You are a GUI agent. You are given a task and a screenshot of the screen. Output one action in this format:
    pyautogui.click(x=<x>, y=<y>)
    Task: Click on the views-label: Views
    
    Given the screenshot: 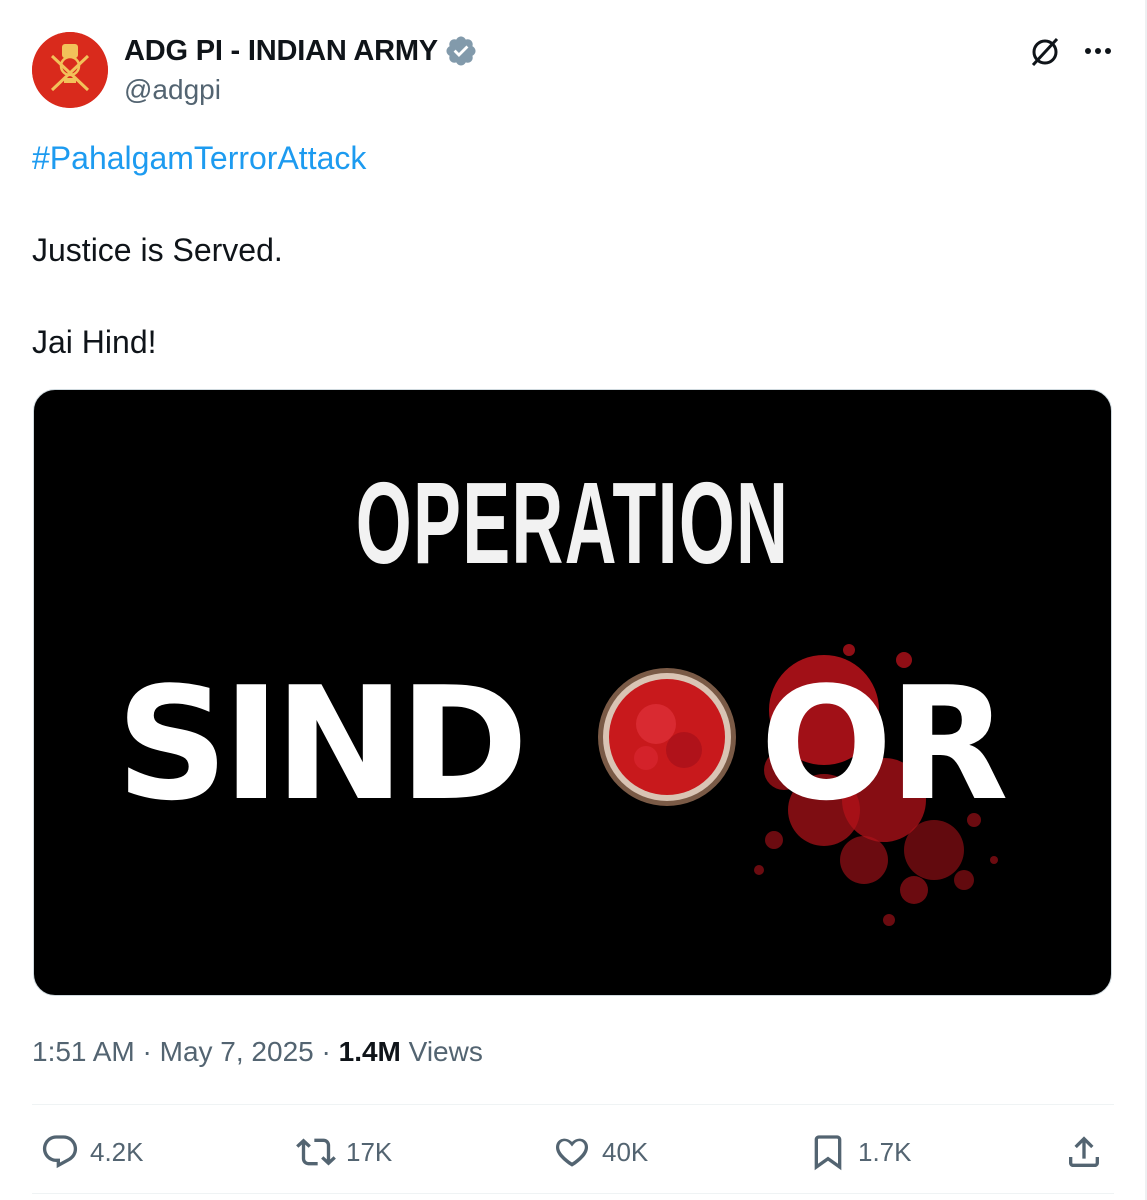 What is the action you would take?
    pyautogui.click(x=441, y=1051)
    